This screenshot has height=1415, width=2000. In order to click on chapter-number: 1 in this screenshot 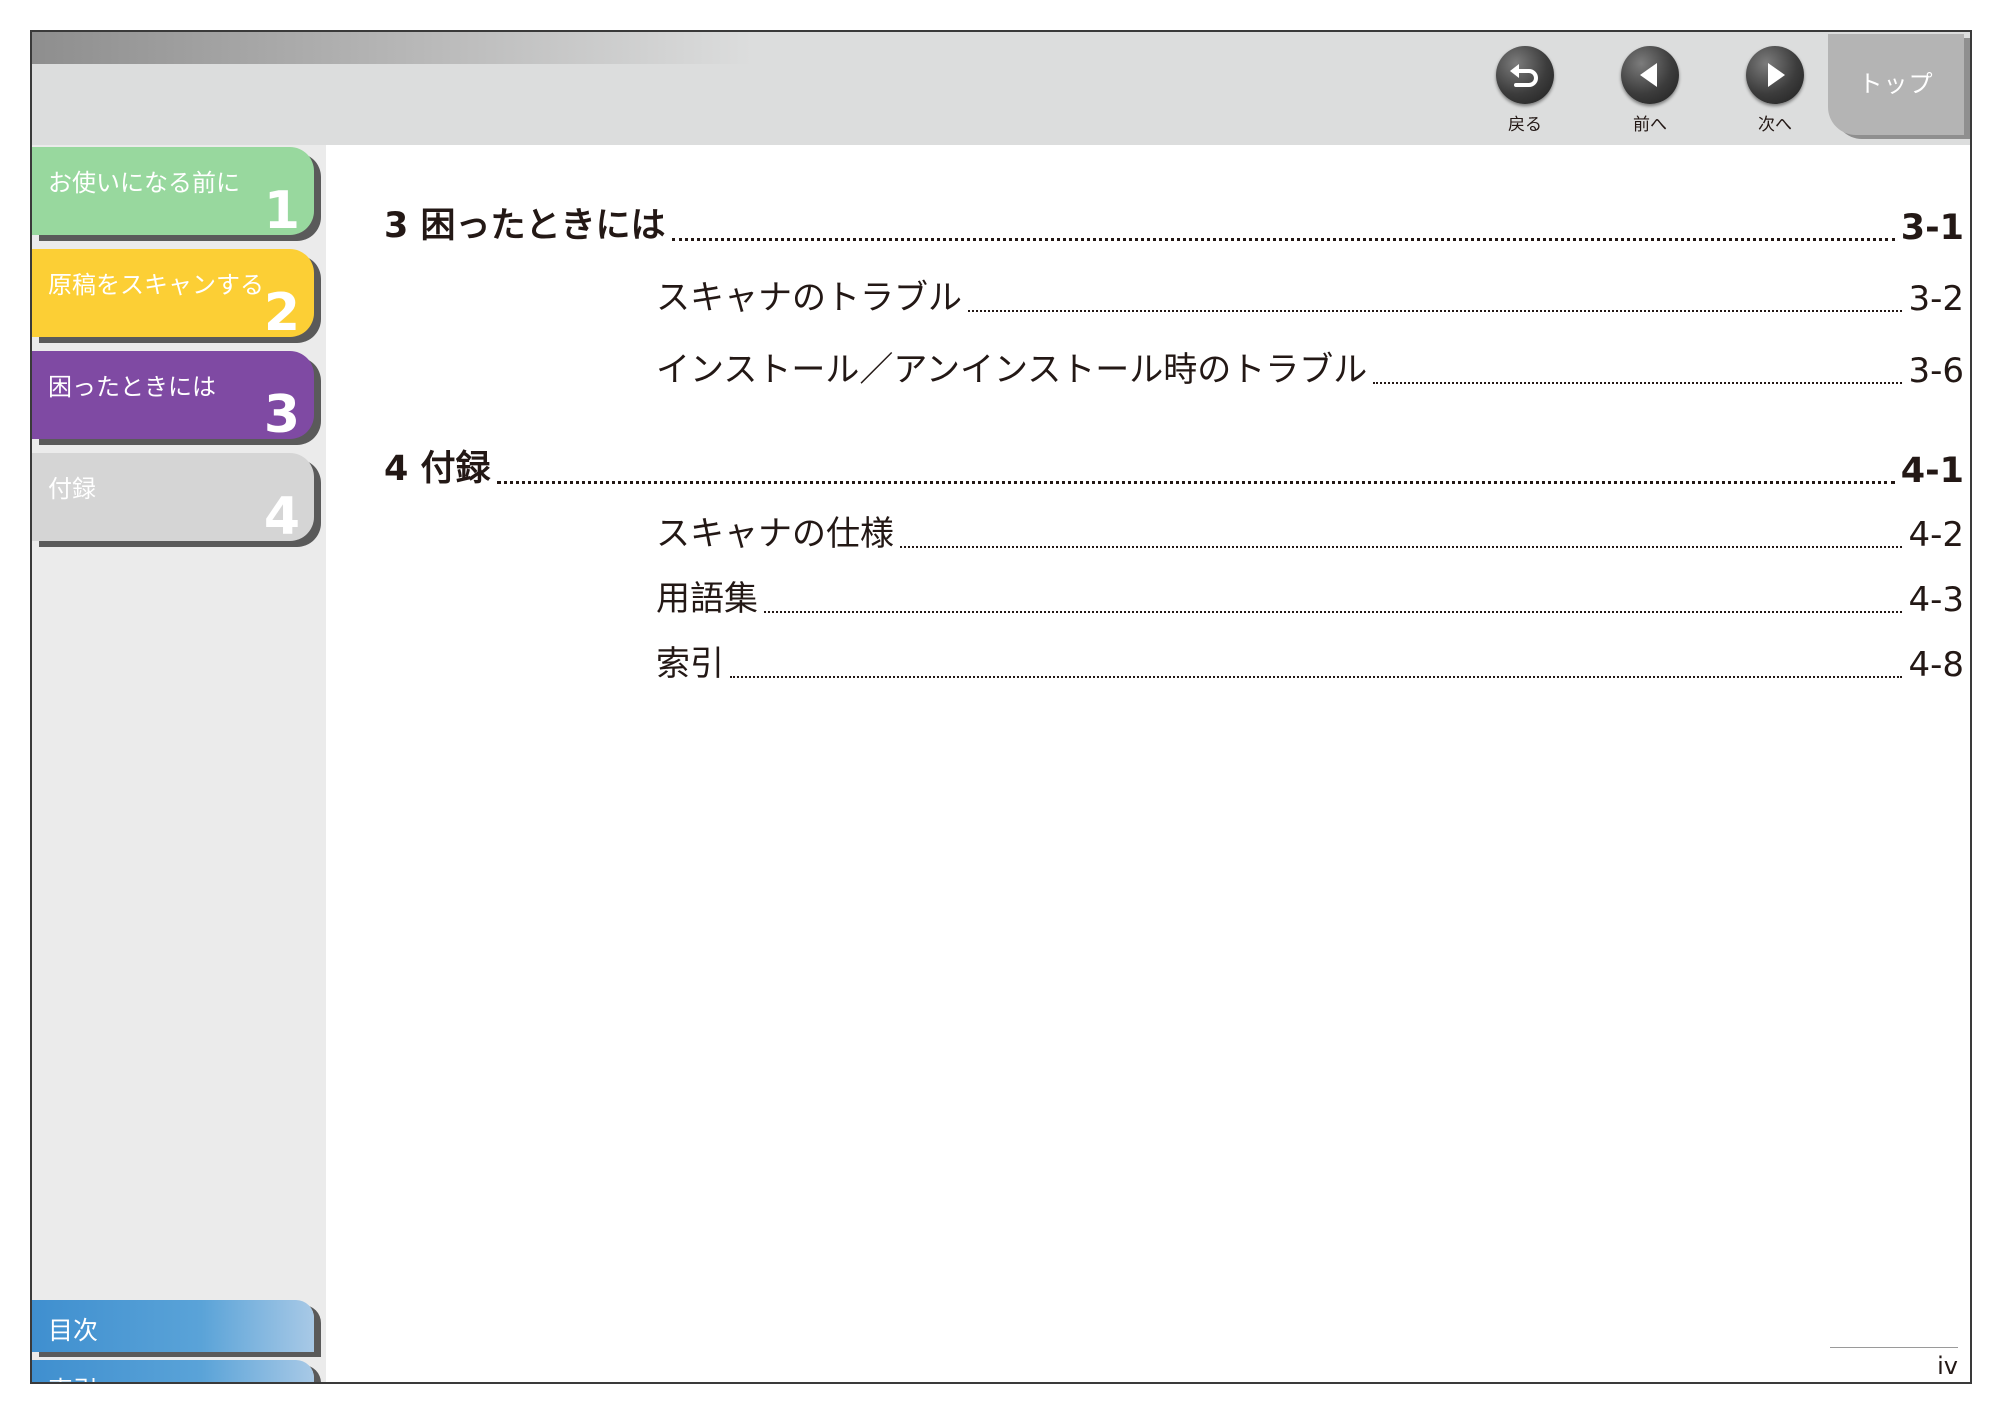, I will do `click(281, 211)`.